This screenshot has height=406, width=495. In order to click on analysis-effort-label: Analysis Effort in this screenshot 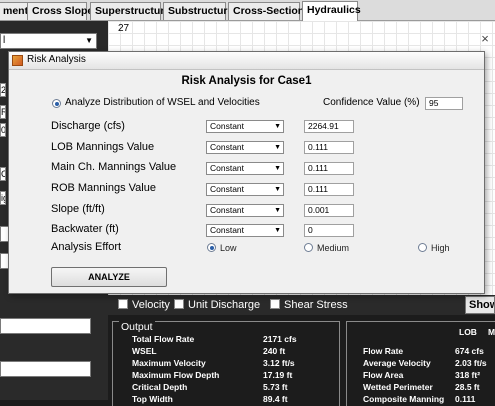, I will do `click(86, 247)`.